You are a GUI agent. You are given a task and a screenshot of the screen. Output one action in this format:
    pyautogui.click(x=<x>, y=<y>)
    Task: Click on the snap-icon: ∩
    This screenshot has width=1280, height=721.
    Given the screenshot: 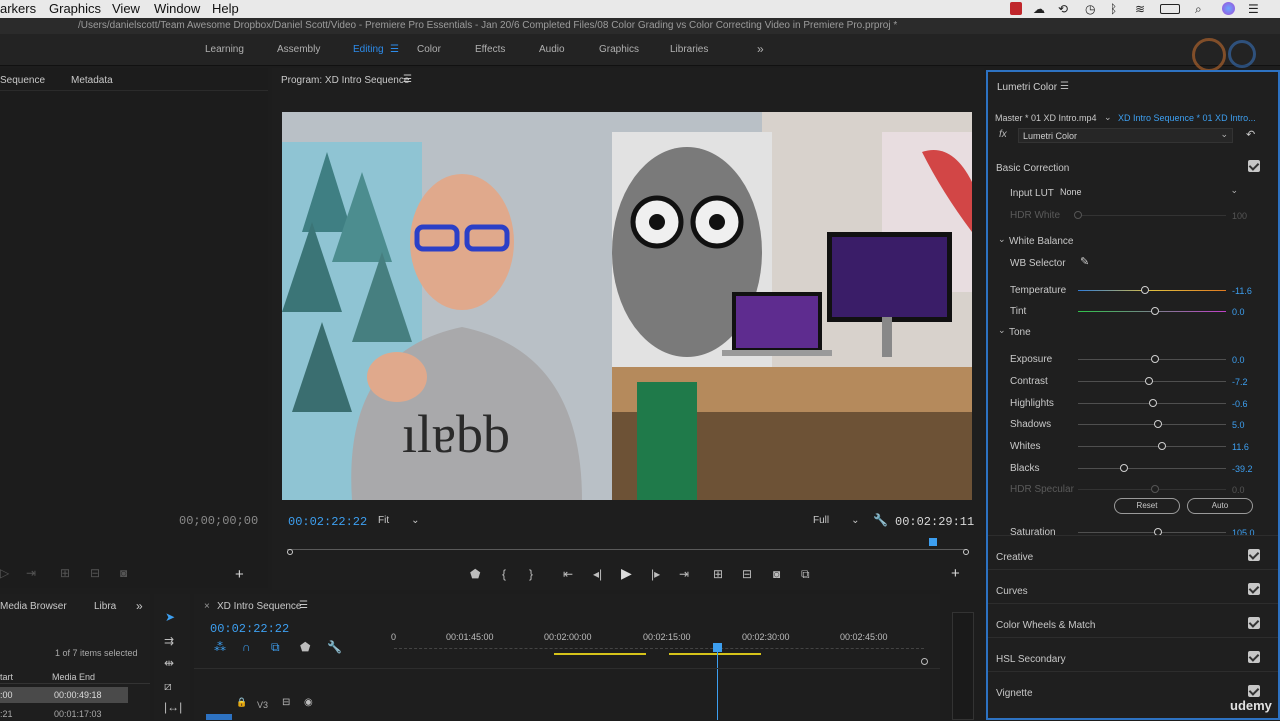 What is the action you would take?
    pyautogui.click(x=246, y=647)
    